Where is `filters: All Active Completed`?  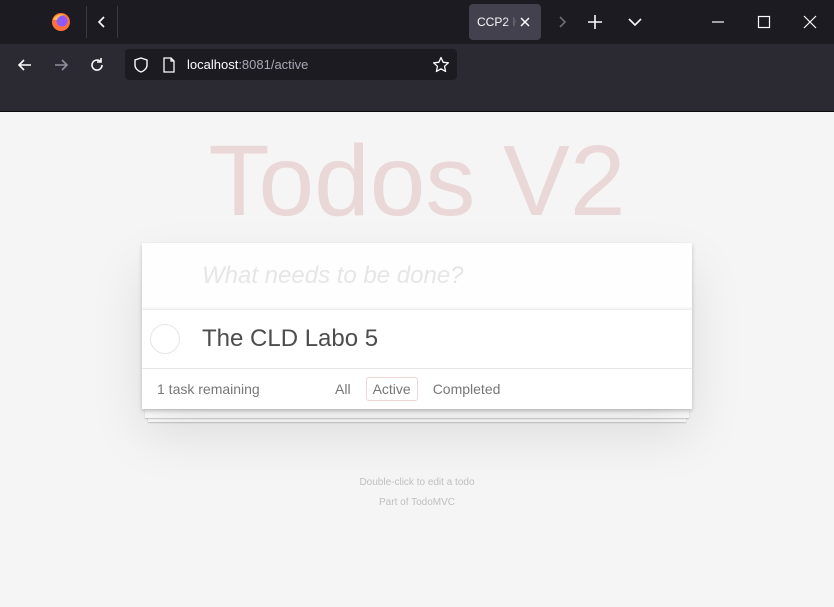 filters: All Active Completed is located at coordinates (417, 389).